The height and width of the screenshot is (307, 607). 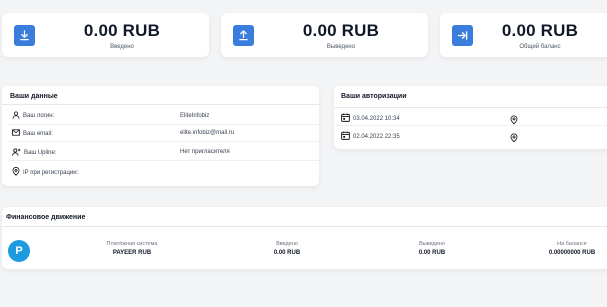 What do you see at coordinates (45, 172) in the screenshot?
I see `ip-label: IP при регистрации:` at bounding box center [45, 172].